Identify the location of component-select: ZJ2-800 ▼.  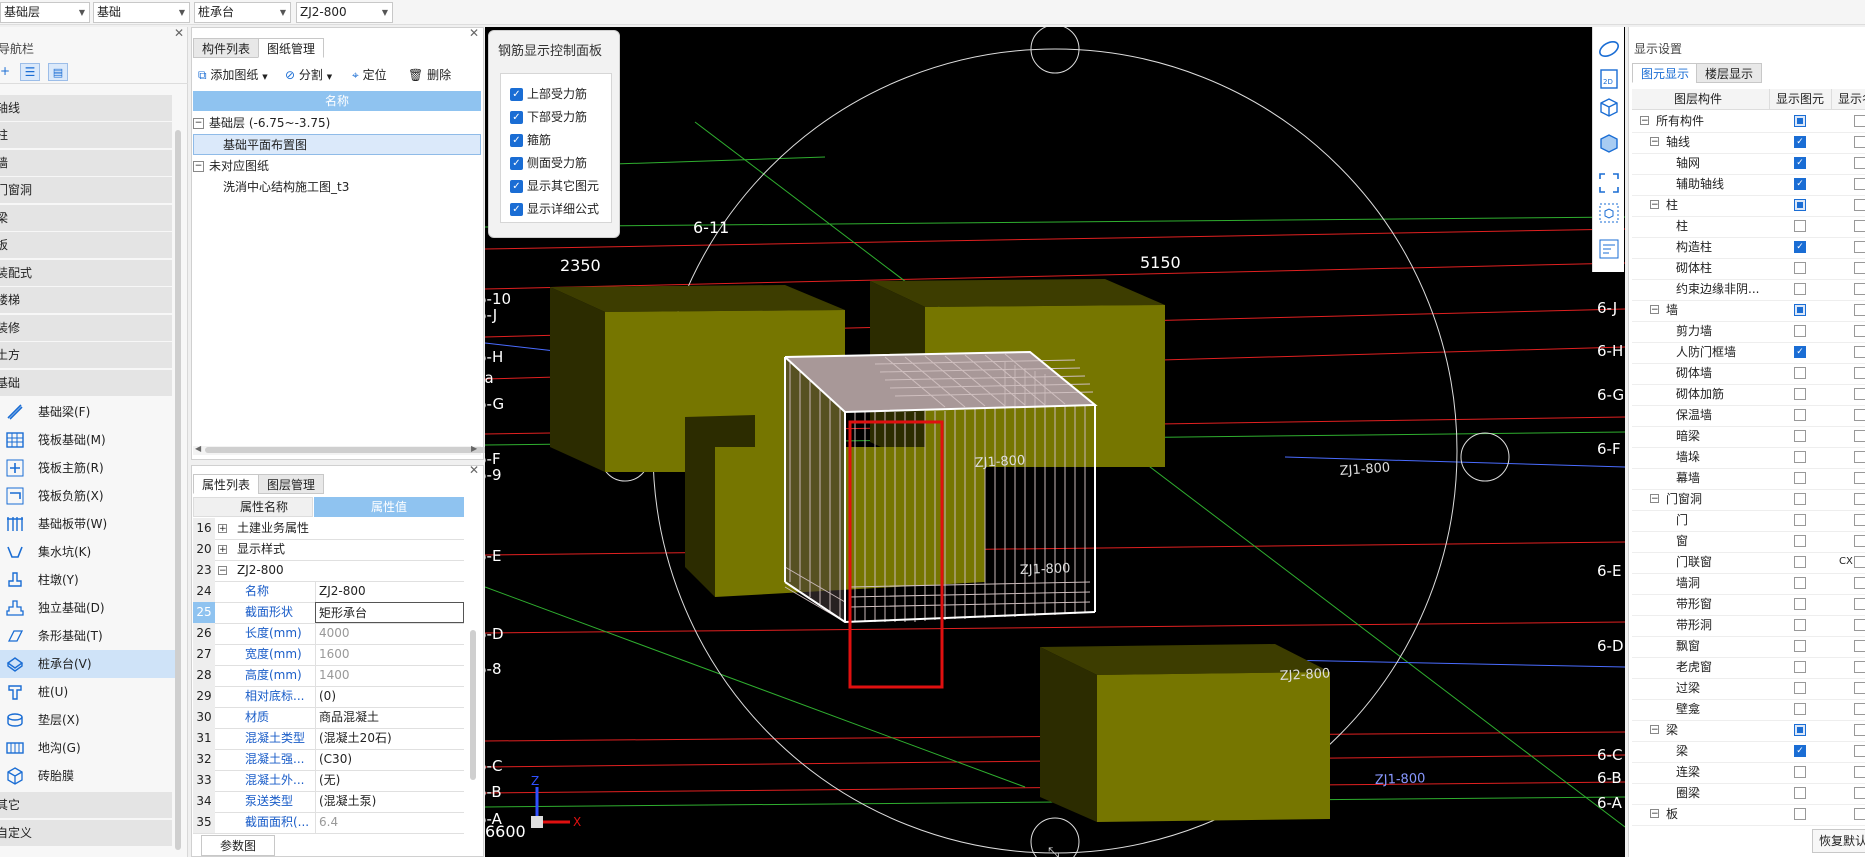
(344, 12).